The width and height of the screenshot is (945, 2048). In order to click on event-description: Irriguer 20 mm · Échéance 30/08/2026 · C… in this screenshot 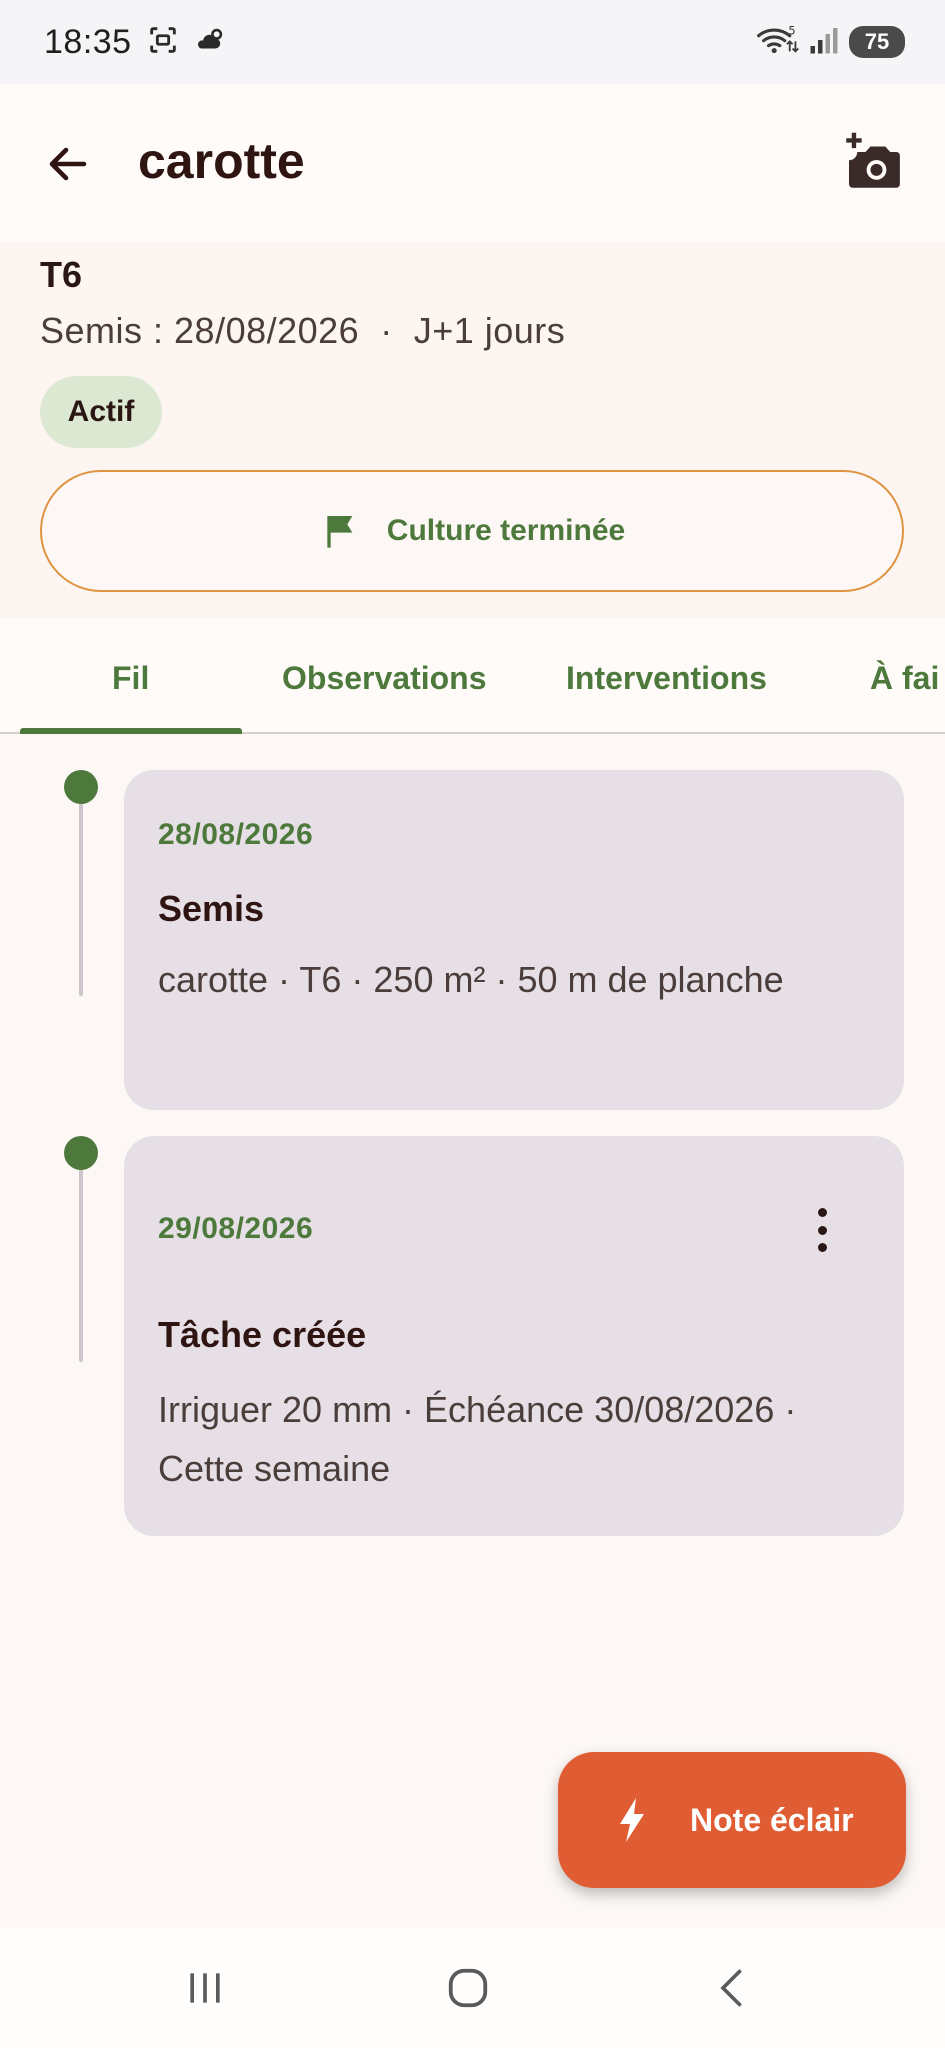, I will do `click(477, 1439)`.